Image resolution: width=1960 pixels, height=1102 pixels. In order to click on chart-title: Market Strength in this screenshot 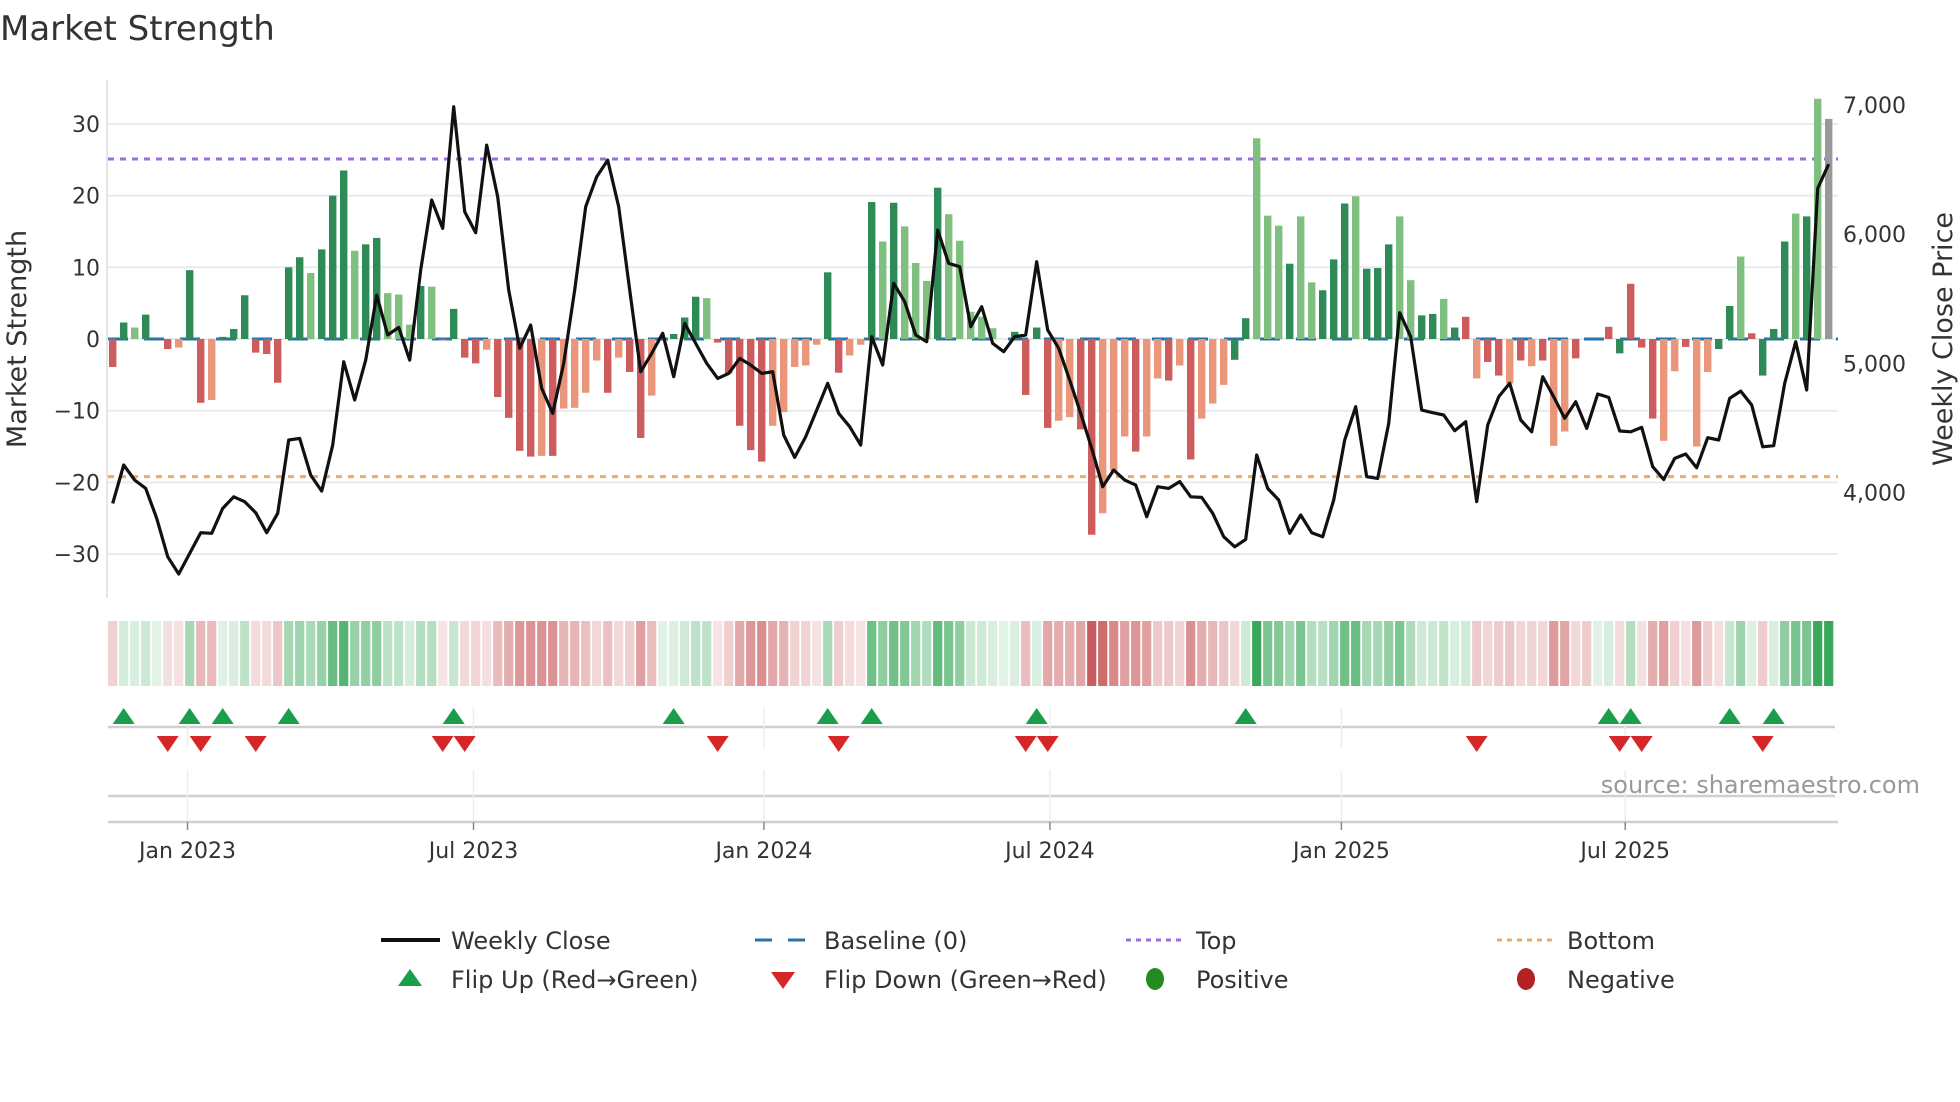, I will do `click(137, 29)`.